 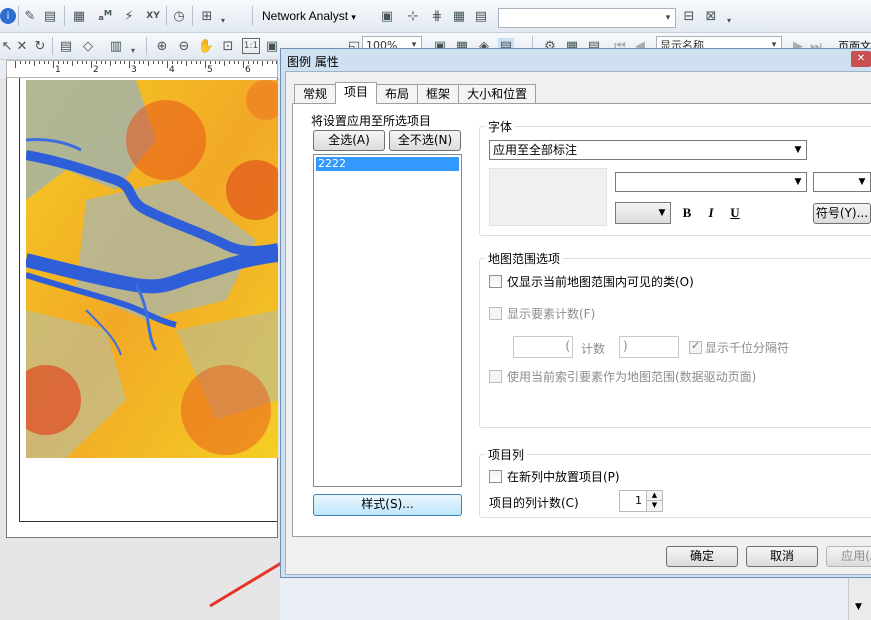 I want to click on count-label: 计数, so click(x=593, y=349).